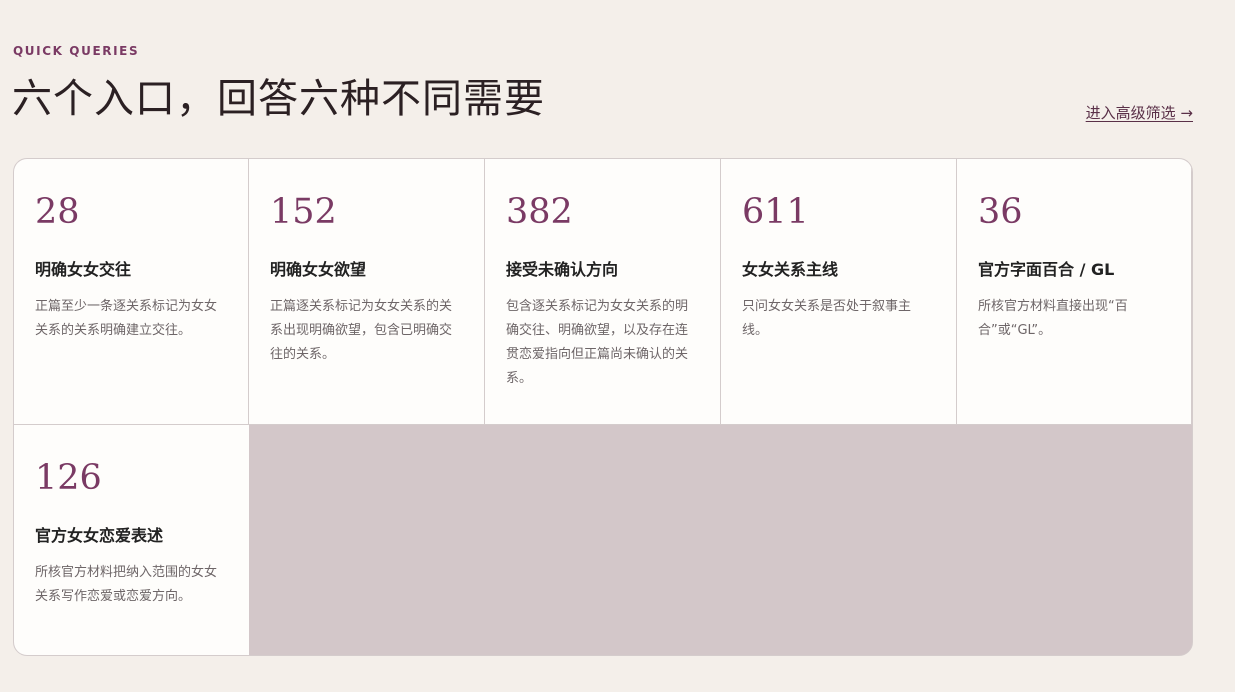 Image resolution: width=1235 pixels, height=692 pixels. Describe the element at coordinates (361, 330) in the screenshot. I see `card-description: 正篇逐关系标记为女女关系的关系出现明确欲望，包含已明确交往的关系。` at that location.